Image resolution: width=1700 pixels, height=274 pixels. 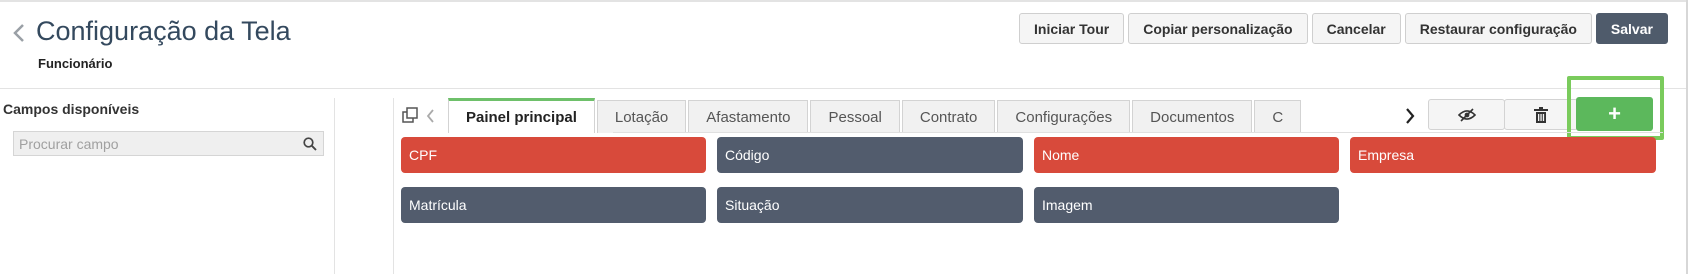 What do you see at coordinates (948, 116) in the screenshot?
I see `tab-contrato: Contrato` at bounding box center [948, 116].